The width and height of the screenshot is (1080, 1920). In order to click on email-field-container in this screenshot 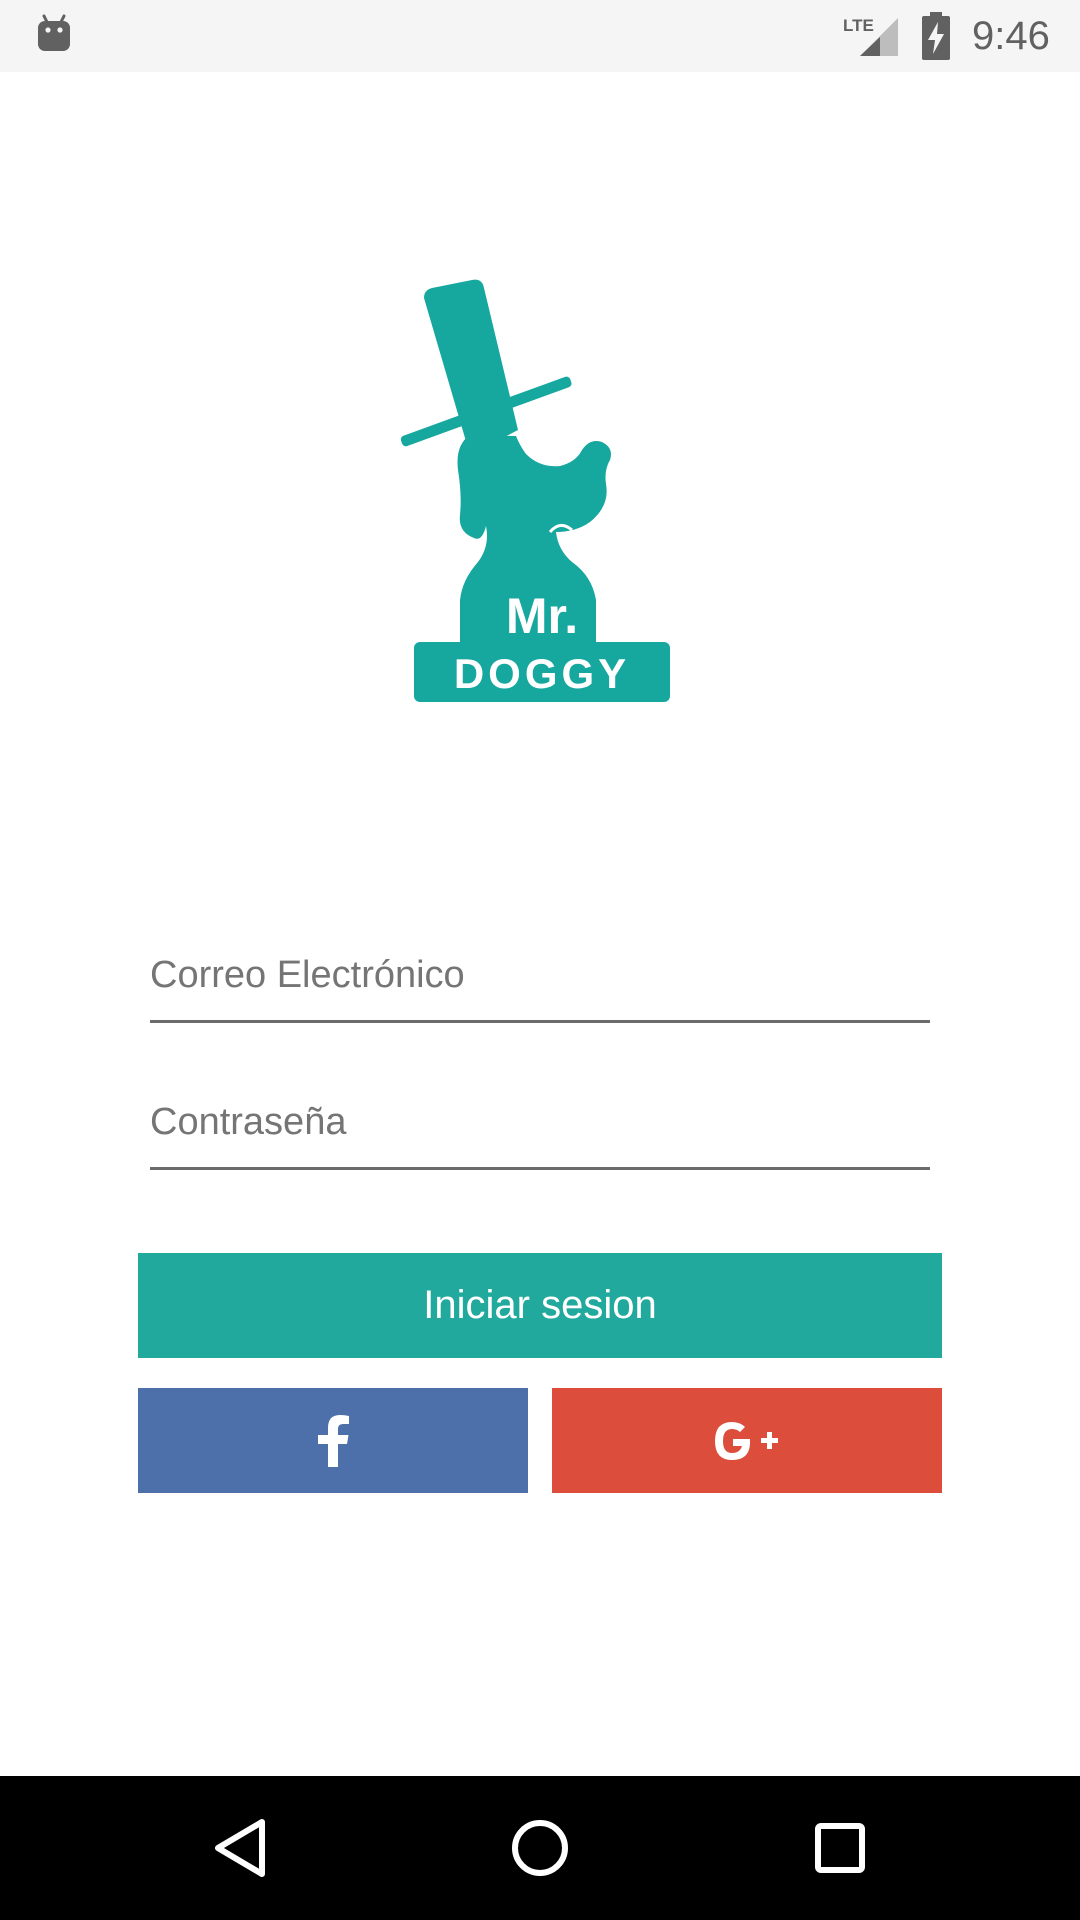, I will do `click(540, 976)`.